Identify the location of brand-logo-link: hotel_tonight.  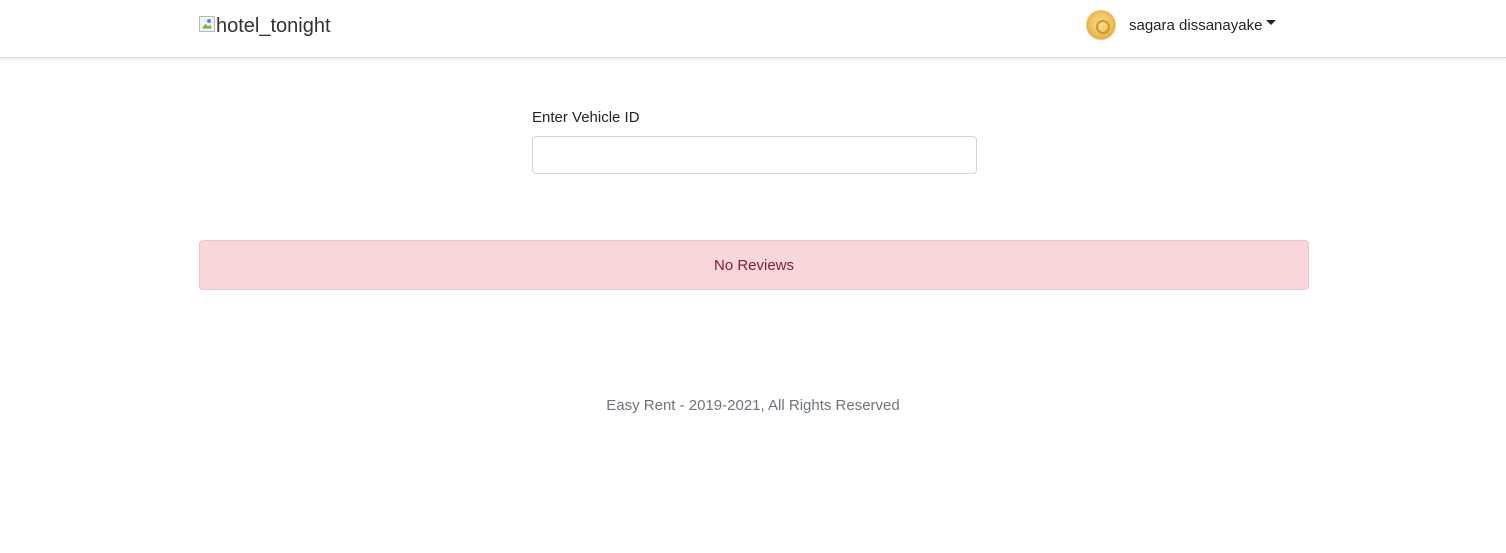
(265, 24).